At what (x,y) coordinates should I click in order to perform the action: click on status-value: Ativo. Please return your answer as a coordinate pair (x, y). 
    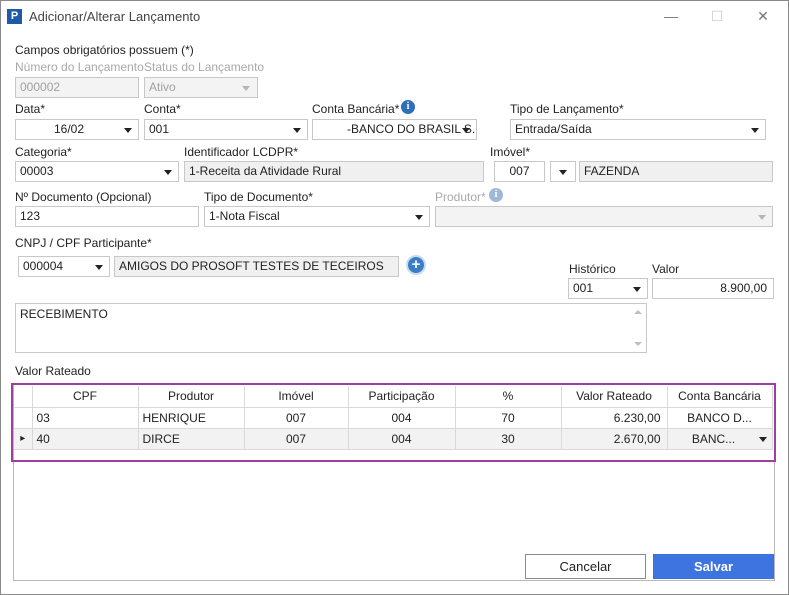
    Looking at the image, I should click on (162, 87).